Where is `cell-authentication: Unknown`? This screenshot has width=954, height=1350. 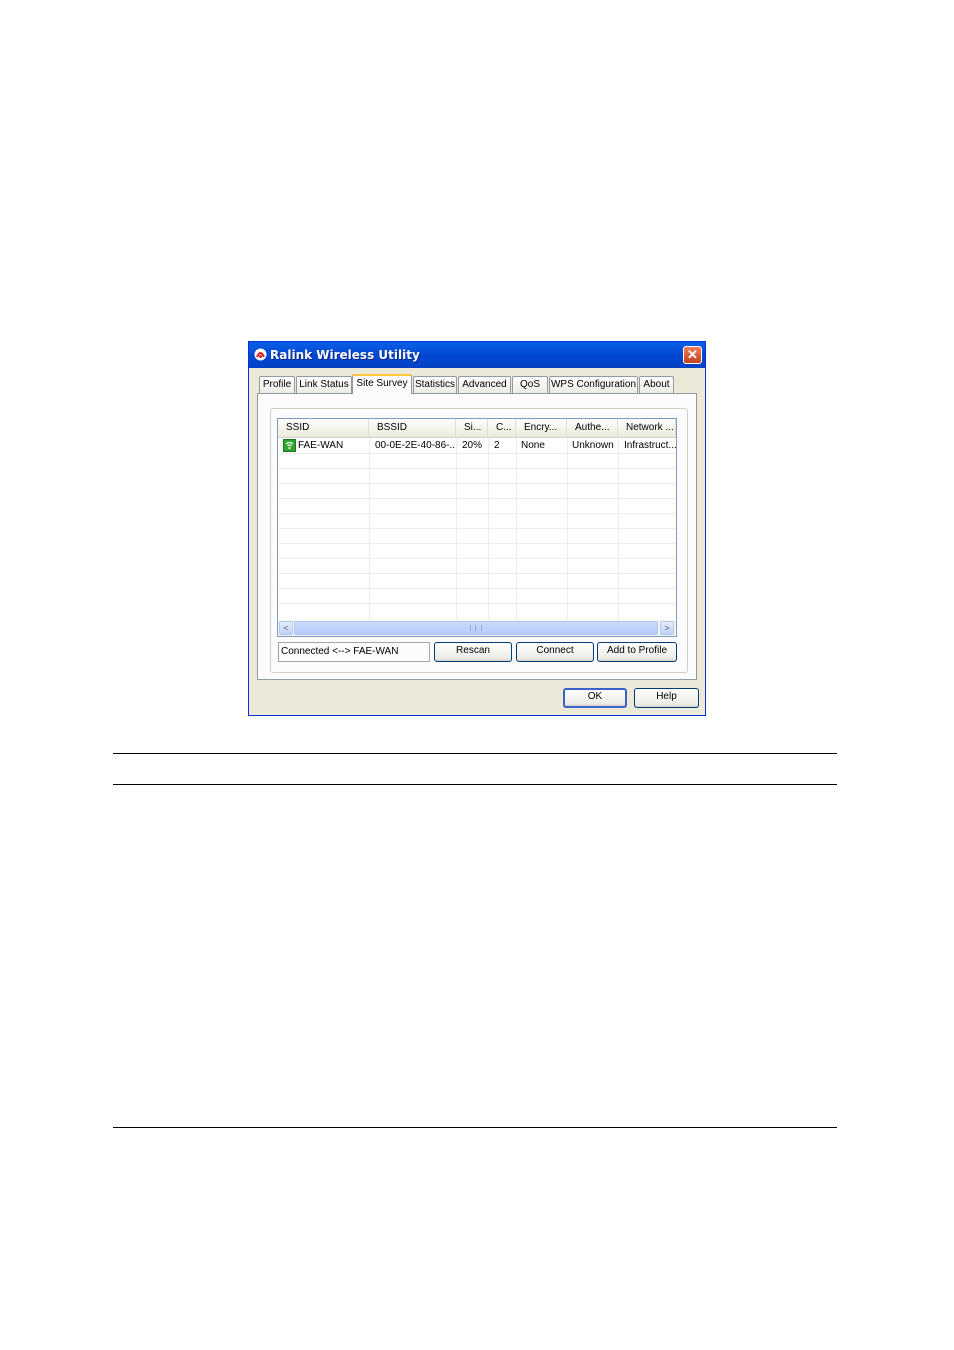 cell-authentication: Unknown is located at coordinates (593, 445).